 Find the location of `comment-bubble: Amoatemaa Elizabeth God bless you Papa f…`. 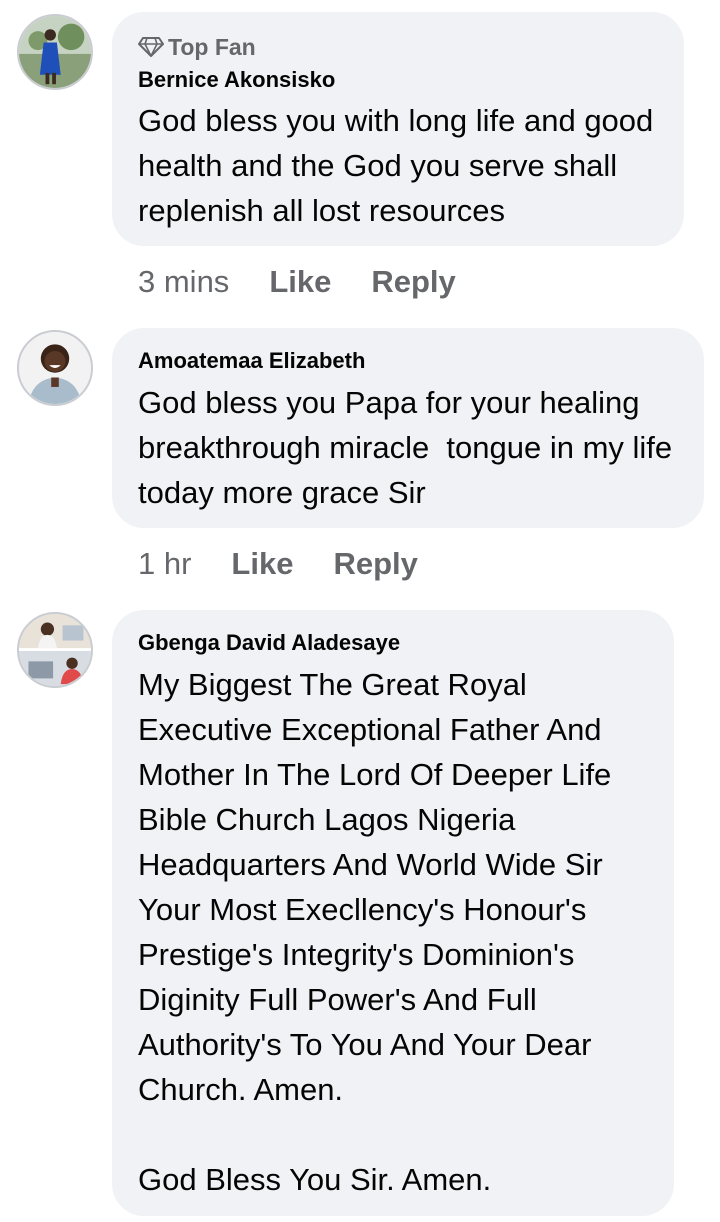

comment-bubble: Amoatemaa Elizabeth God bless you Papa f… is located at coordinates (408, 428).